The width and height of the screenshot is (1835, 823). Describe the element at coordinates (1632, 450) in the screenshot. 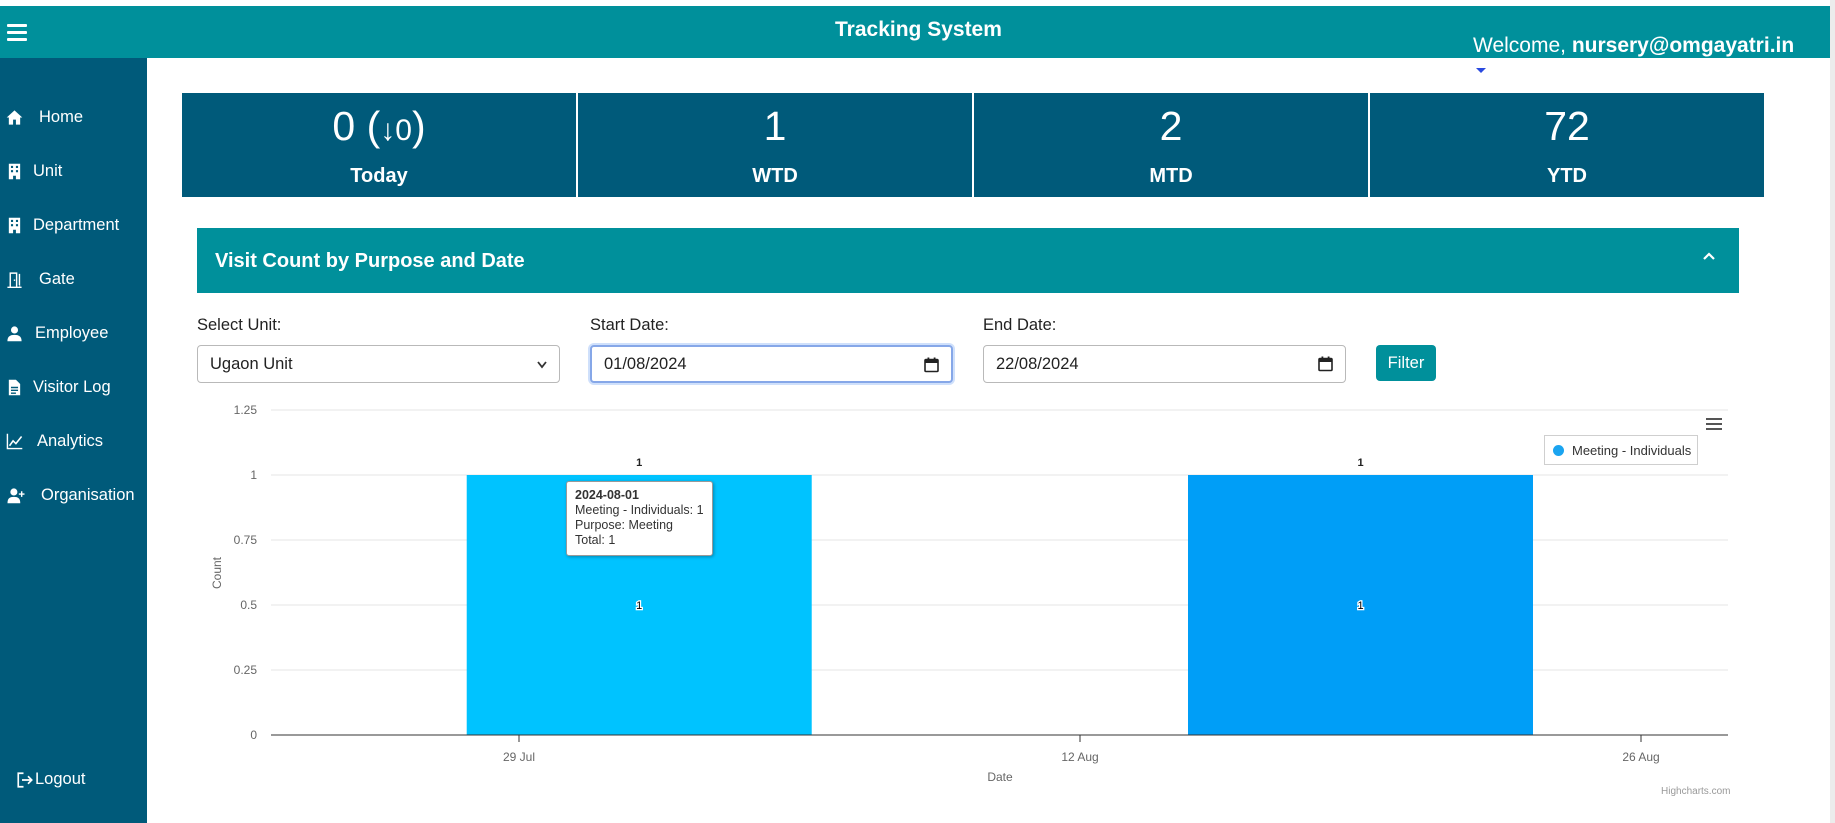

I see `legend-label: Meeting - Individuals` at that location.